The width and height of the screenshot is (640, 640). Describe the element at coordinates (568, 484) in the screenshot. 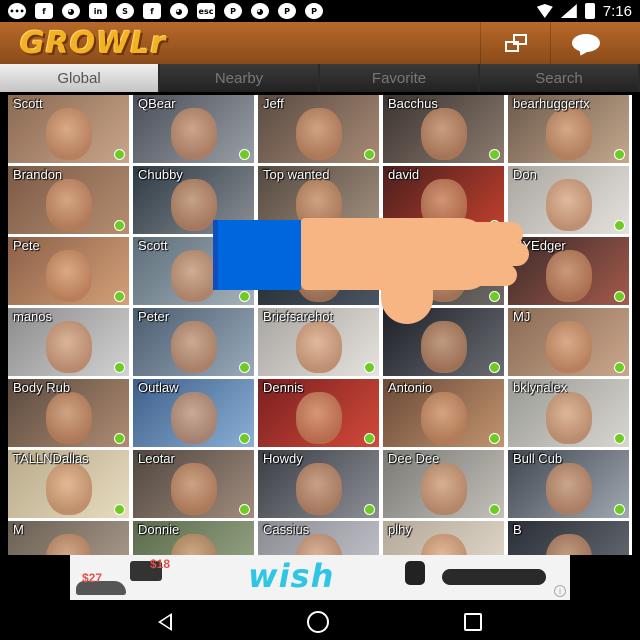

I see `user-tile: Bull Cub` at that location.